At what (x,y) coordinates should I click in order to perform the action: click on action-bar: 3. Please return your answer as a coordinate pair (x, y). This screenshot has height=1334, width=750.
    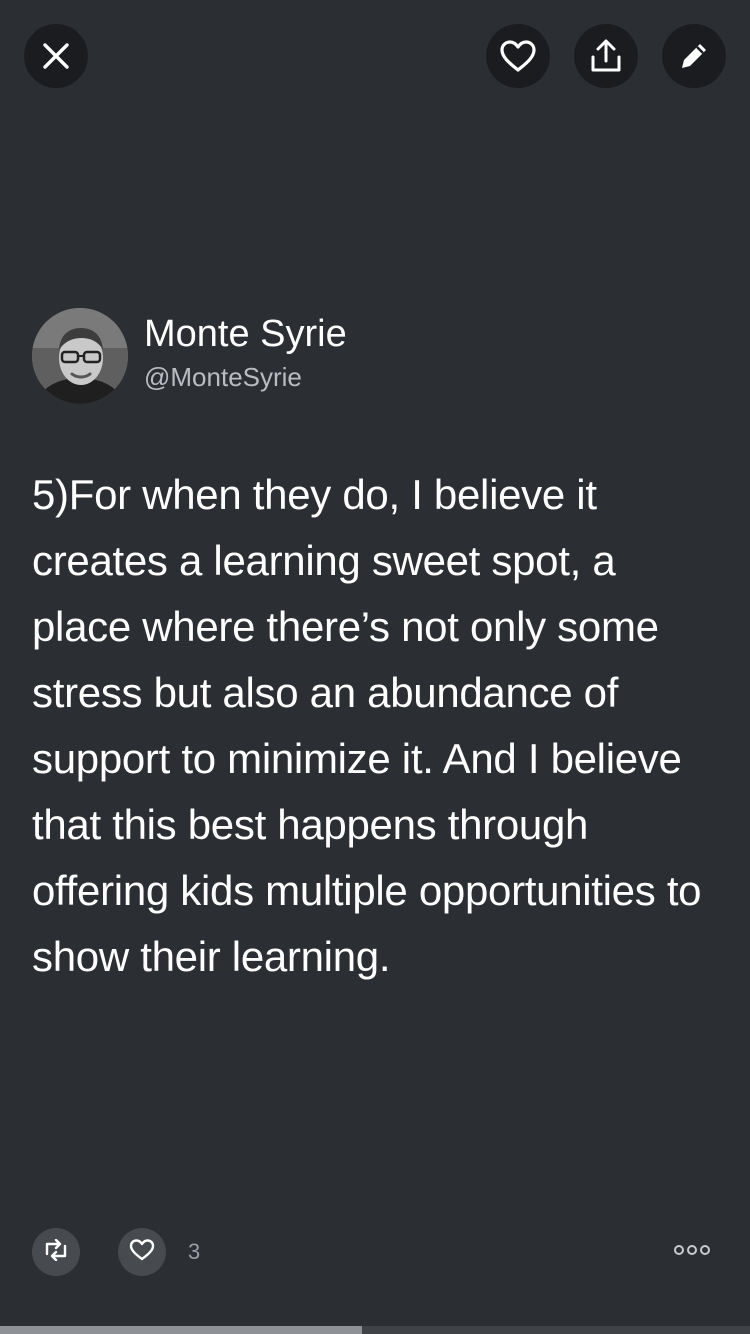
    Looking at the image, I should click on (375, 1252).